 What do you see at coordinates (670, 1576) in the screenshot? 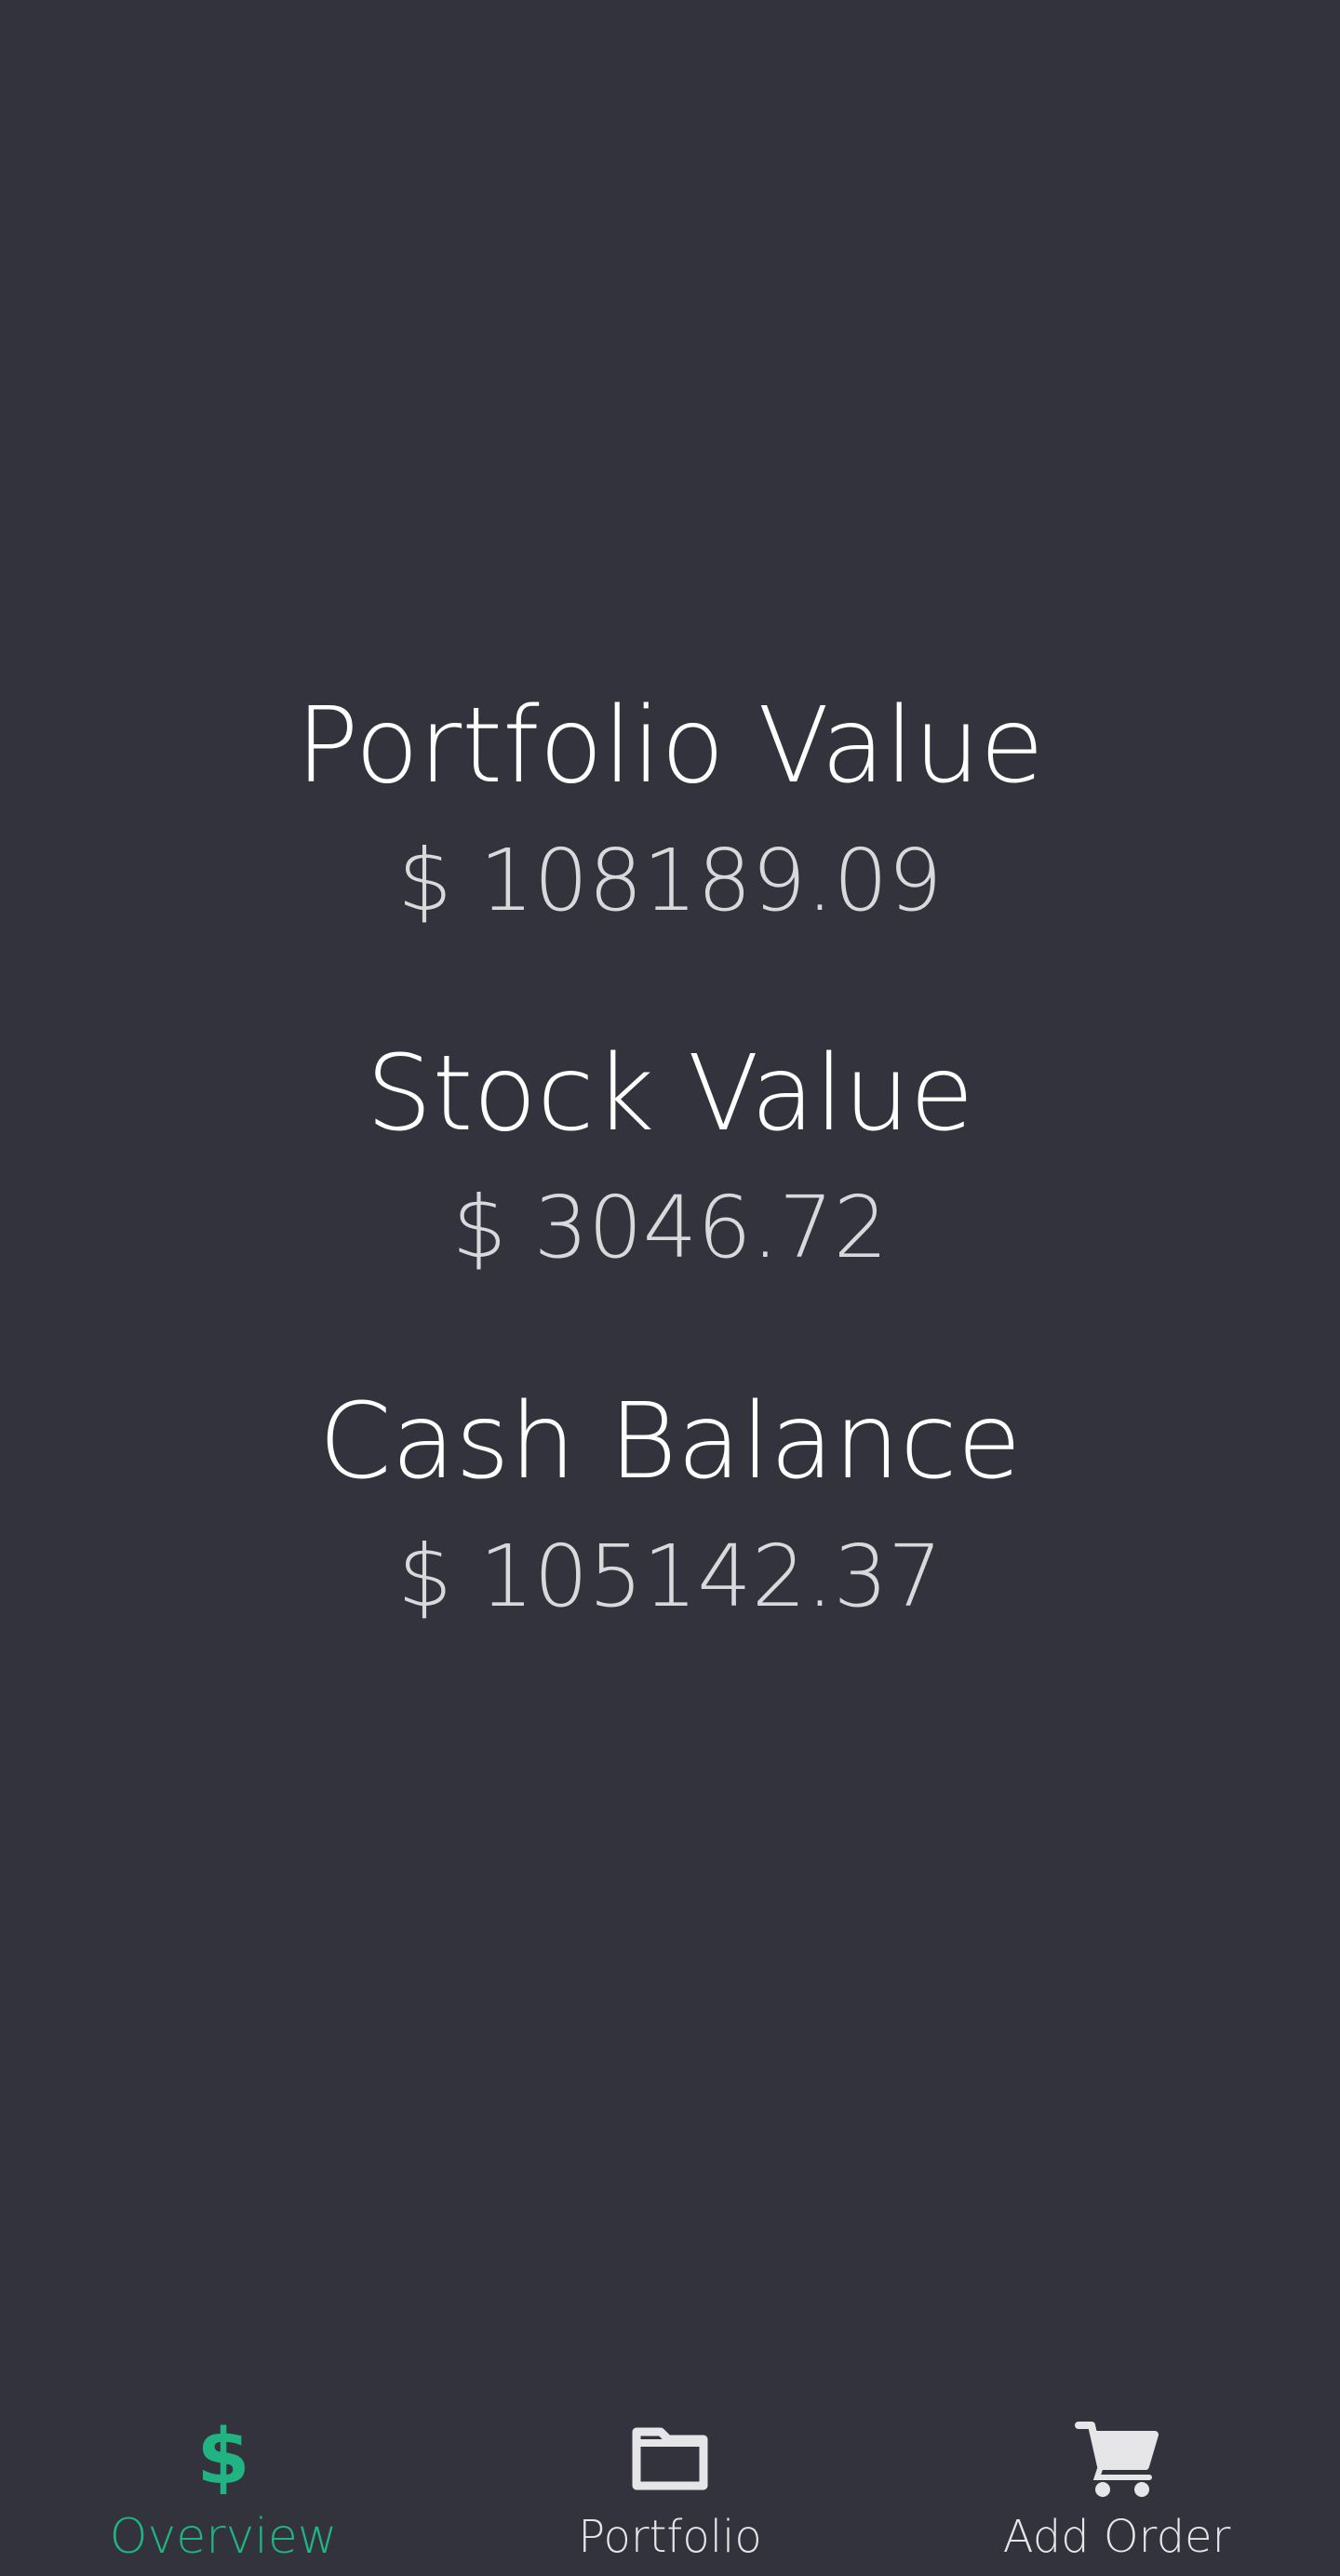
I see `cash-balance-amount: $ 105142.37` at bounding box center [670, 1576].